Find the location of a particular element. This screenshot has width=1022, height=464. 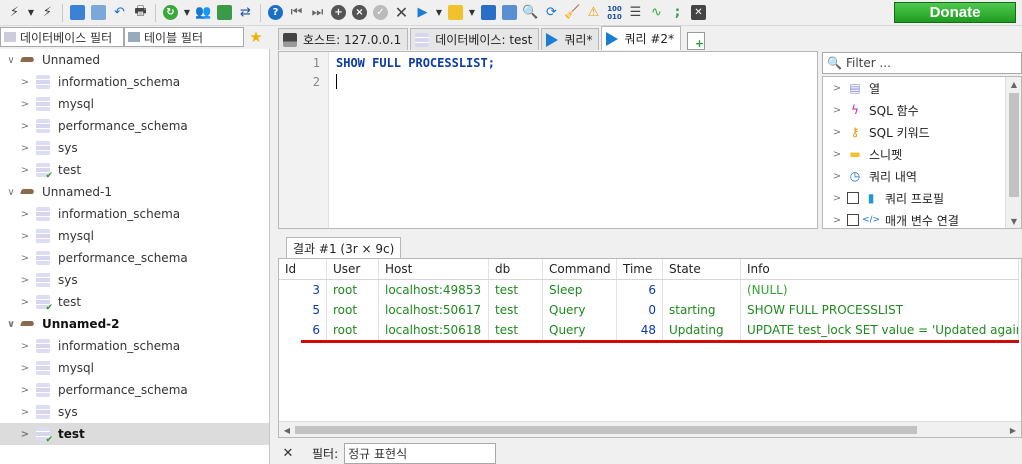

sql-code: SHOW FULL PROCESSLIST; is located at coordinates (415, 63).